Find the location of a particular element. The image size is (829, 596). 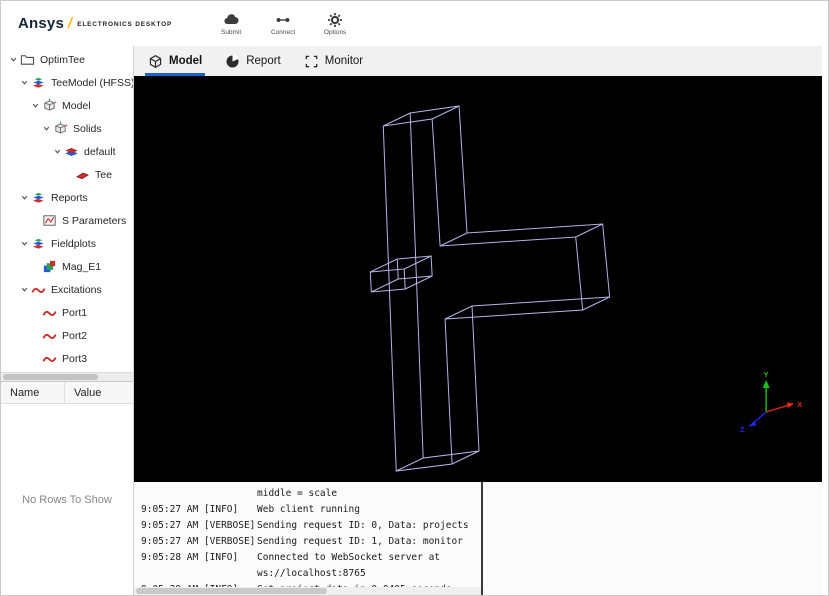

tree-item-reports: Reports is located at coordinates (67, 197).